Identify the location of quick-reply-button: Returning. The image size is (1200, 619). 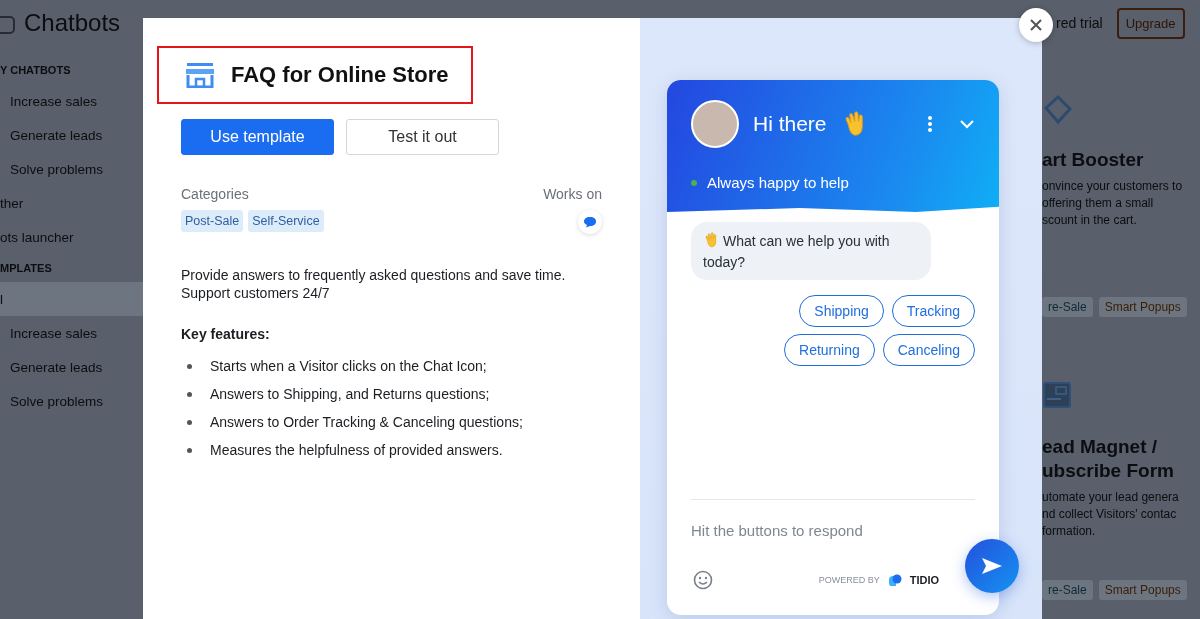
(829, 350).